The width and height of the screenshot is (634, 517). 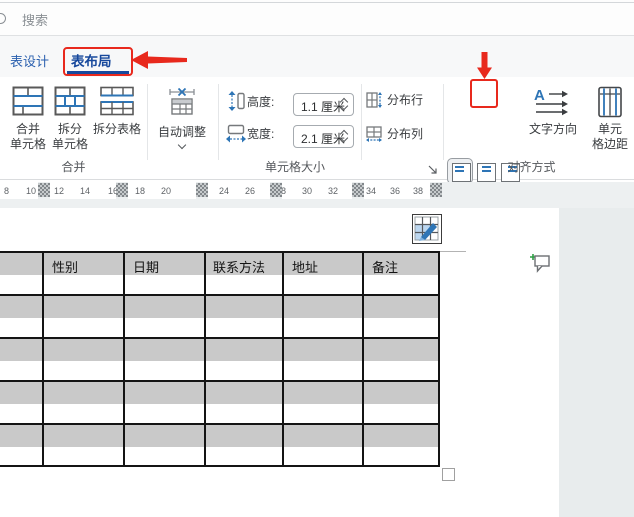 I want to click on row-height-label: 高度:, so click(x=261, y=102).